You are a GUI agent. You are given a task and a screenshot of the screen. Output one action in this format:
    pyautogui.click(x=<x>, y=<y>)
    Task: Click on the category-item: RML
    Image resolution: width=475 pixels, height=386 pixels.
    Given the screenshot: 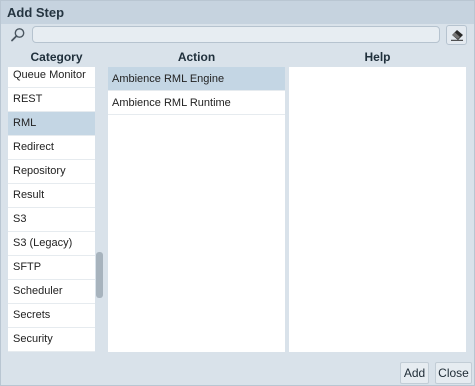 What is the action you would take?
    pyautogui.click(x=51, y=124)
    